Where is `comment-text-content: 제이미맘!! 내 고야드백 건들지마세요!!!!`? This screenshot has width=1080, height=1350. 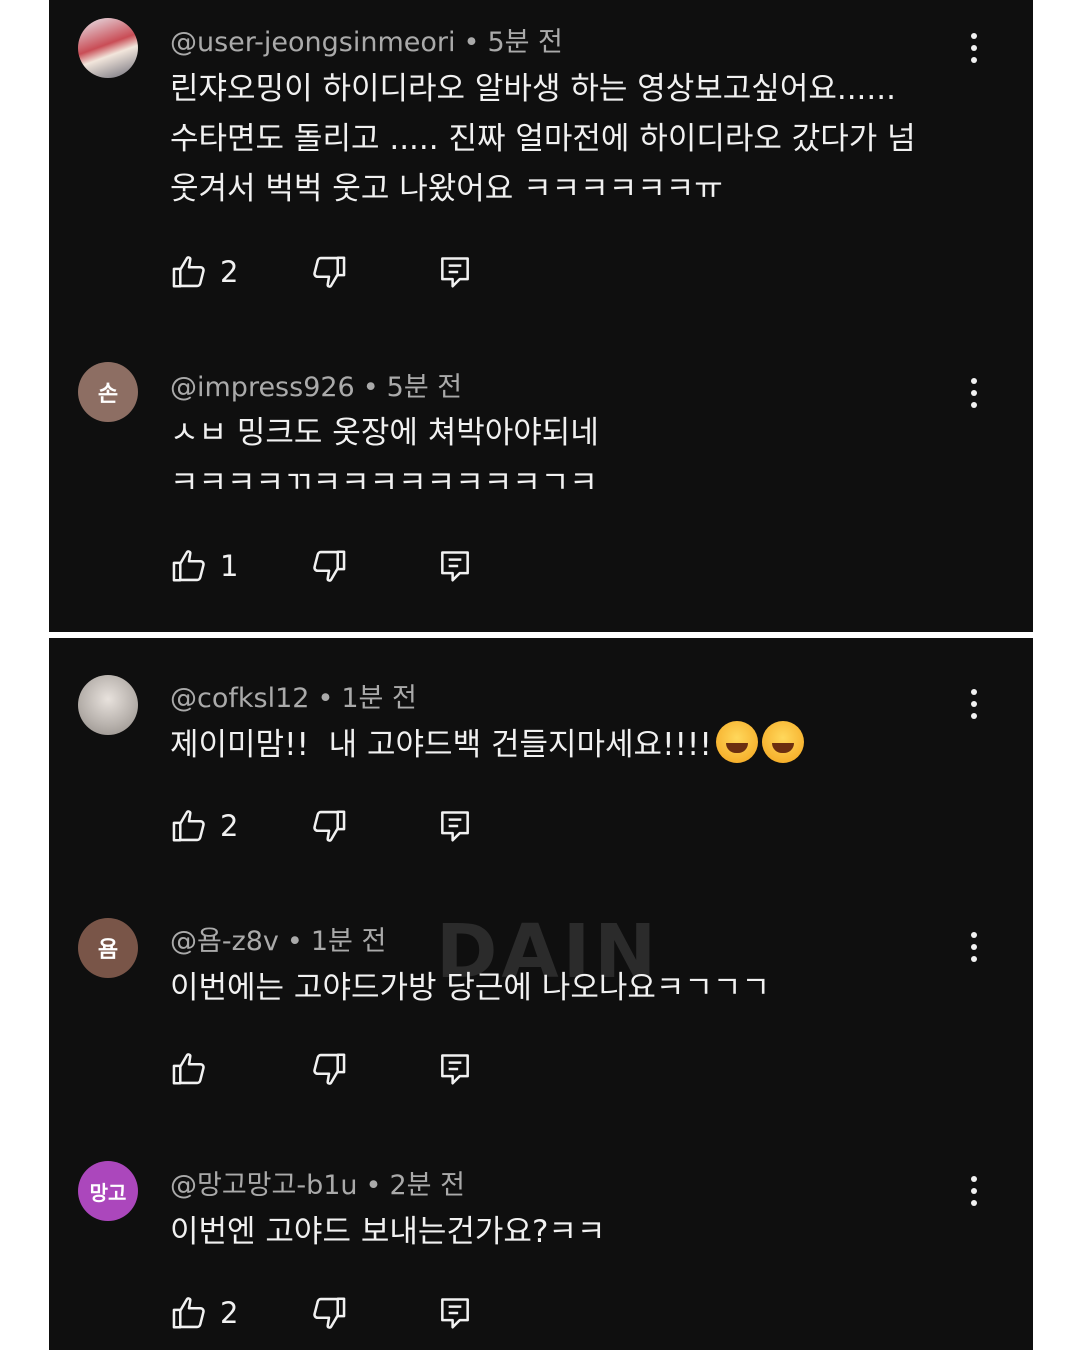 comment-text-content: 제이미맘!! 내 고야드백 건들지마세요!!!! is located at coordinates (441, 745).